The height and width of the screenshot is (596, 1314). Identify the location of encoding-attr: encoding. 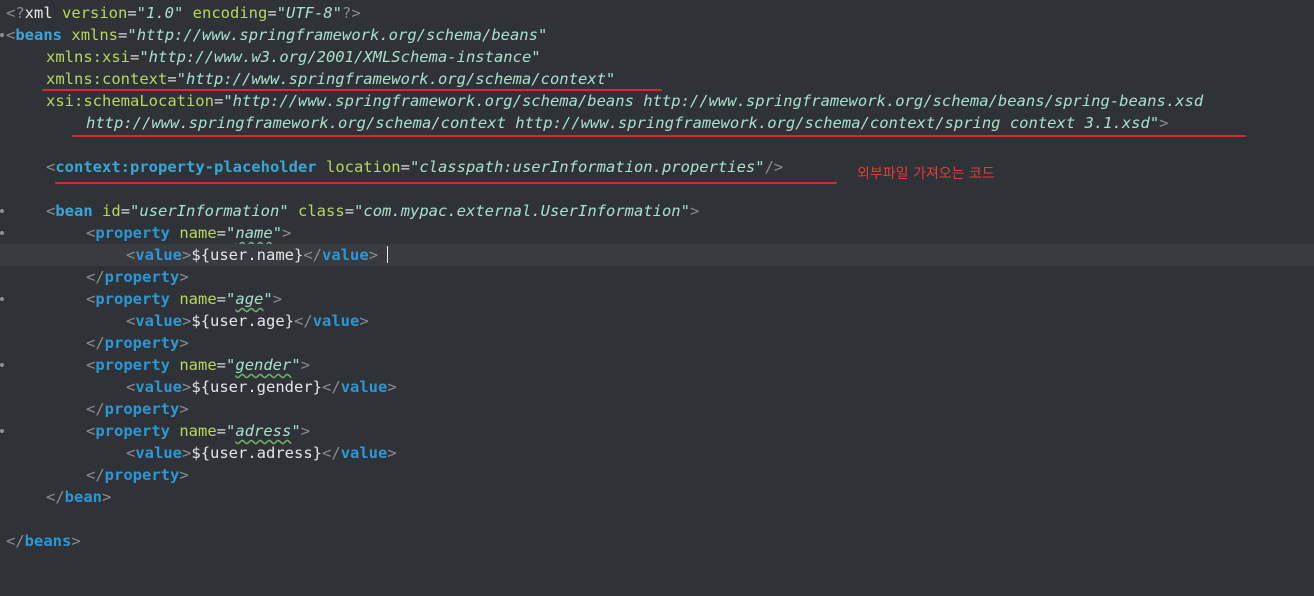
(225, 13).